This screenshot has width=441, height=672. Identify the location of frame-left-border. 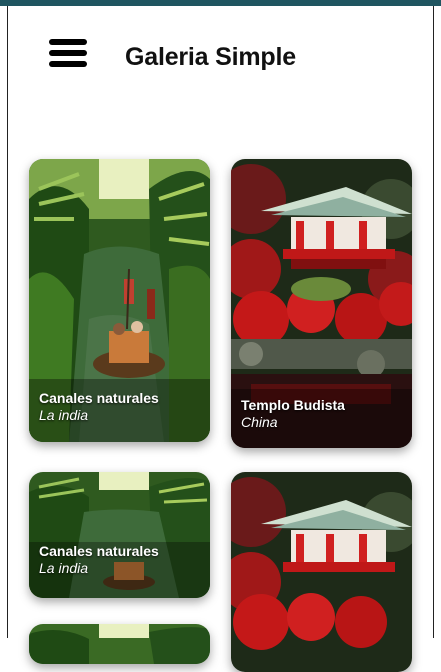
(7, 322).